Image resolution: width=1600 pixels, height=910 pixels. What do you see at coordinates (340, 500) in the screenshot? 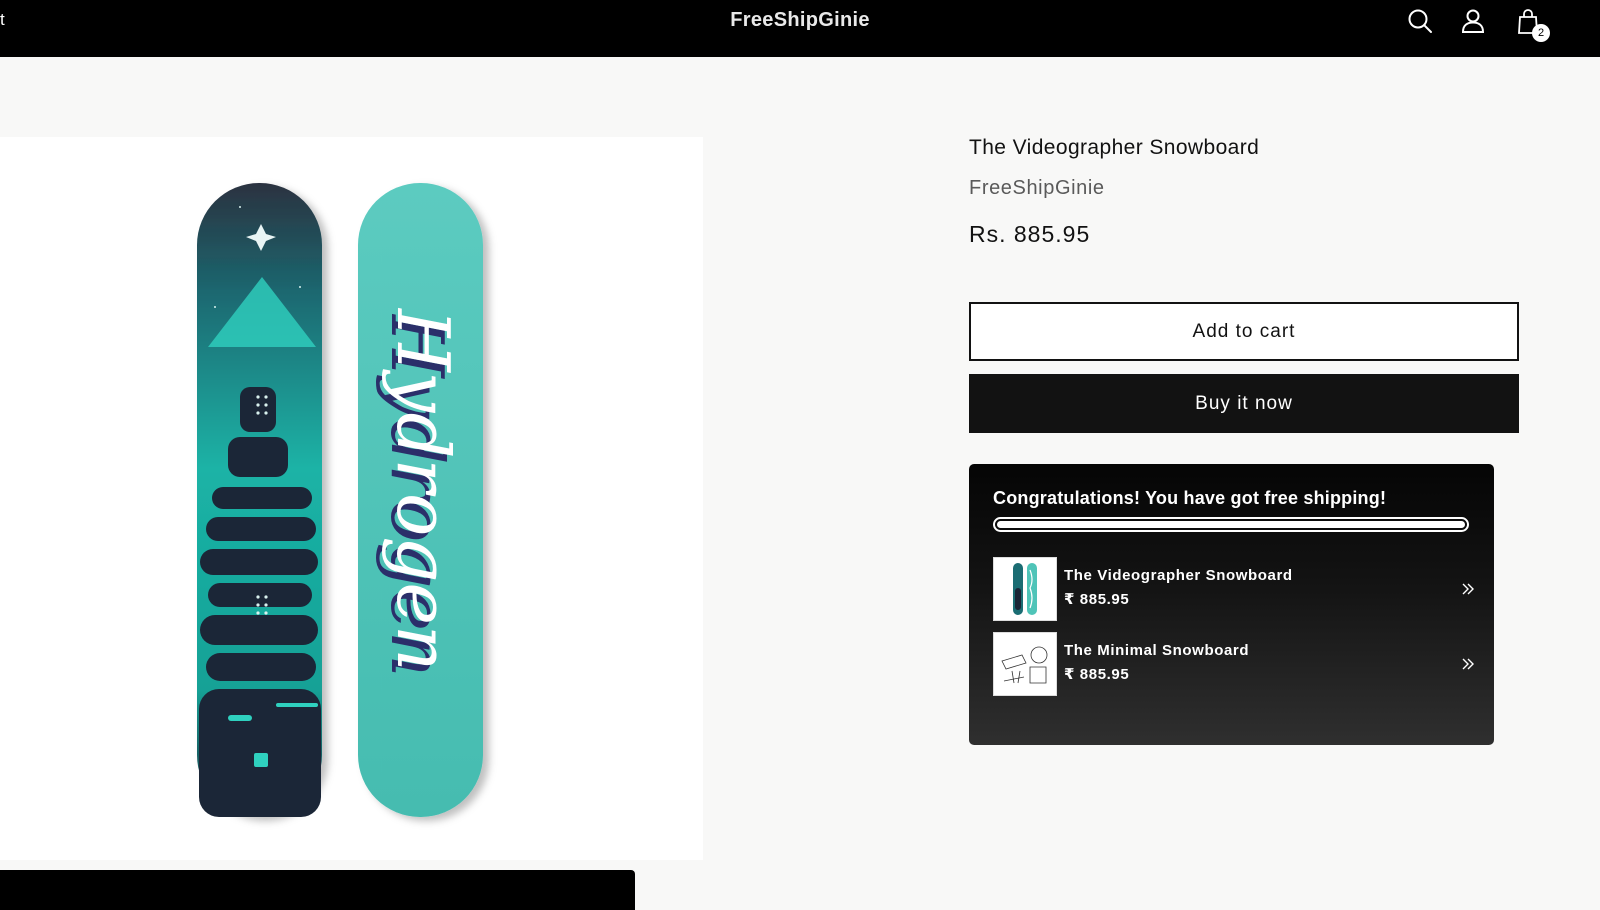
I see `snowboard-image: Hydrogen Hydrogen` at bounding box center [340, 500].